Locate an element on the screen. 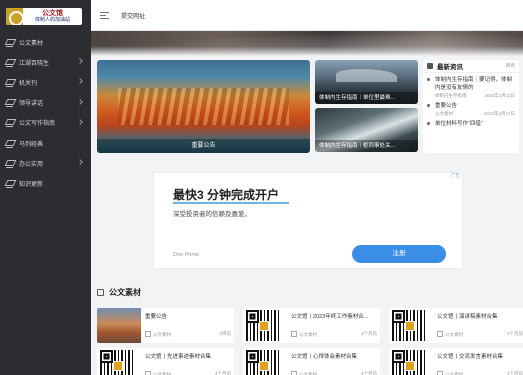  sidebar-item: 知识更新 is located at coordinates (45, 183).